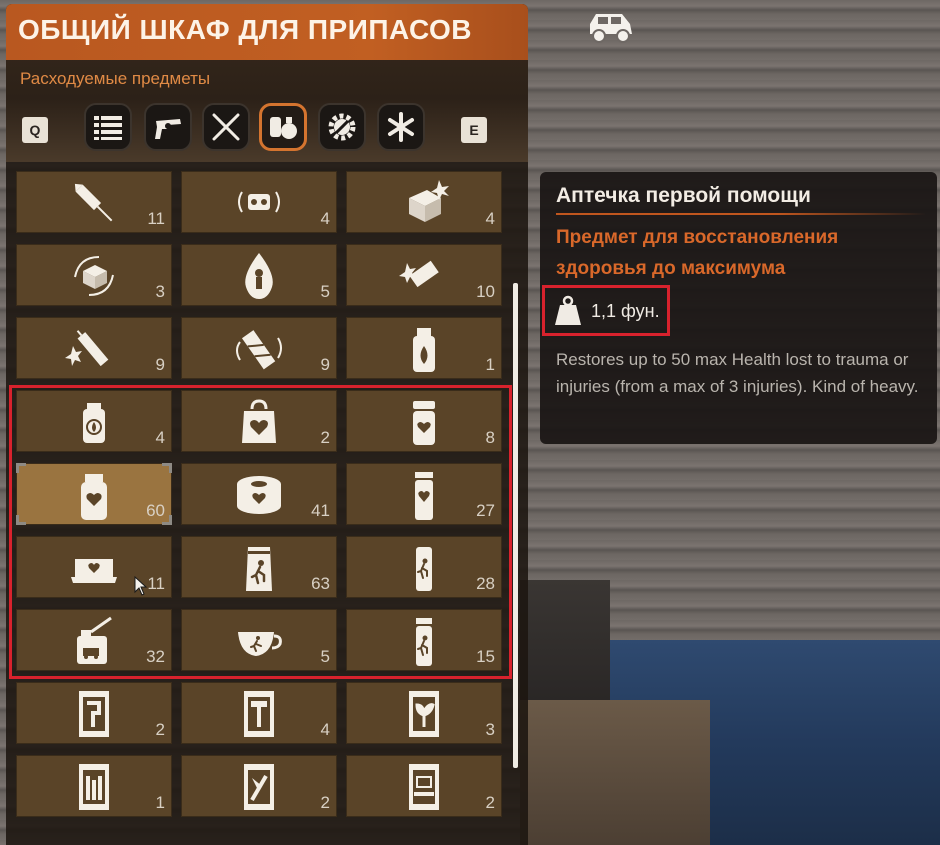 This screenshot has width=940, height=845. What do you see at coordinates (155, 656) in the screenshot?
I see `item-count: 32` at bounding box center [155, 656].